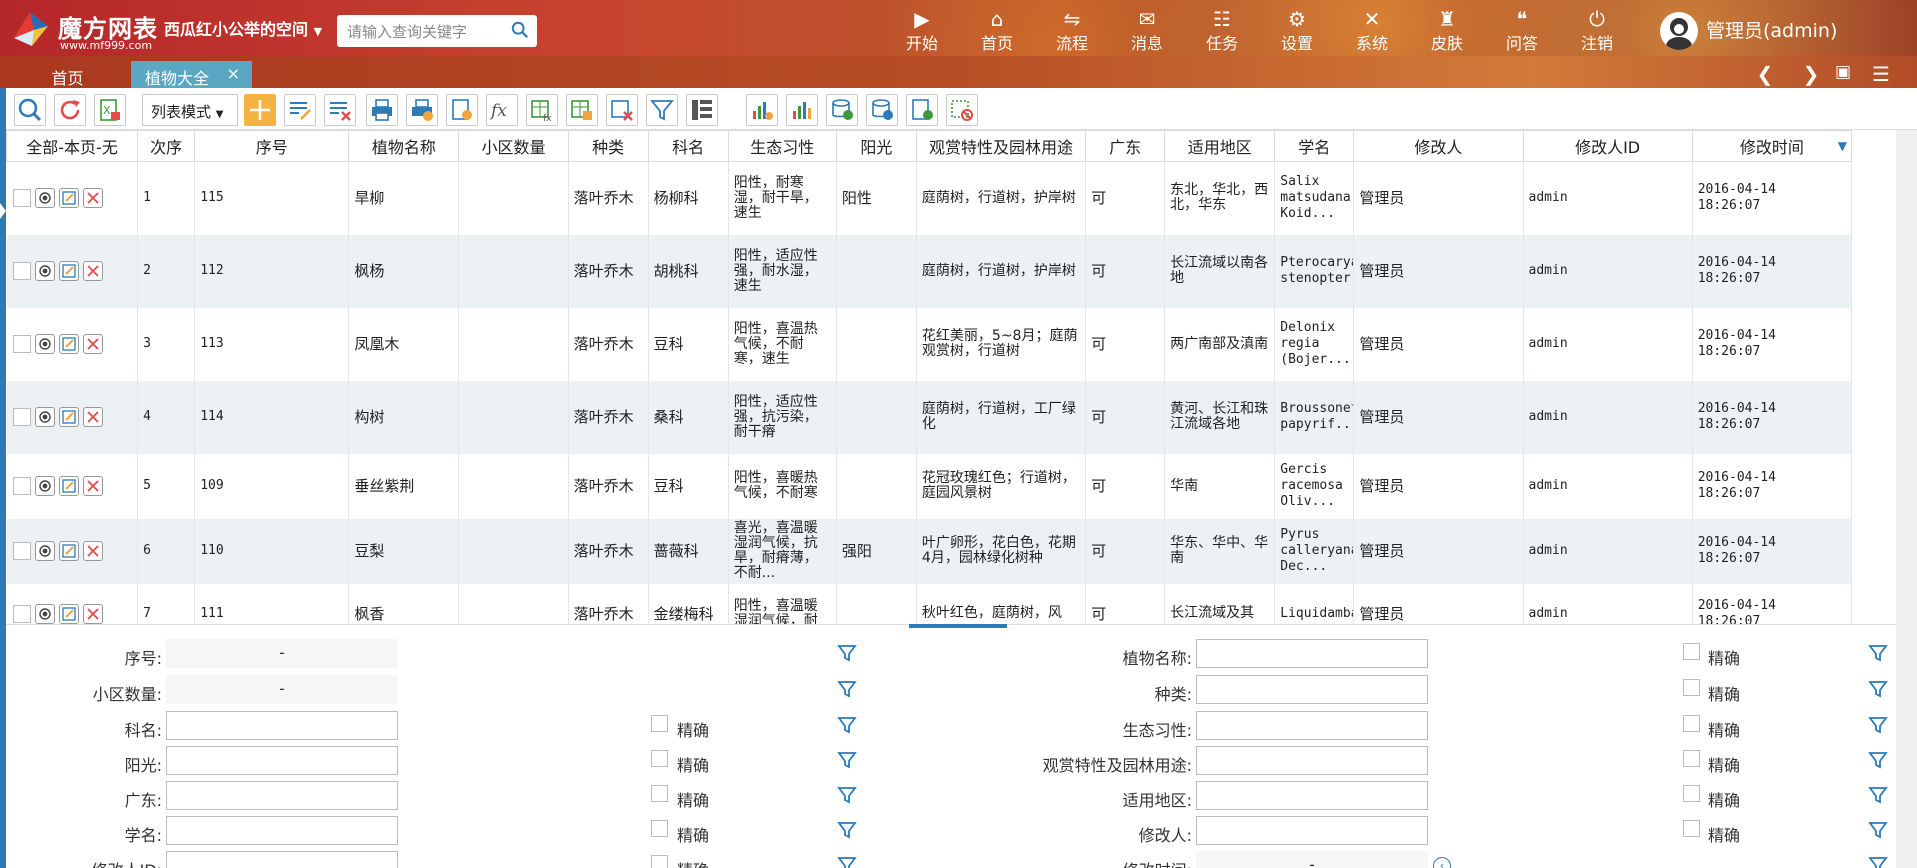  What do you see at coordinates (962, 110) in the screenshot?
I see `disable-button` at bounding box center [962, 110].